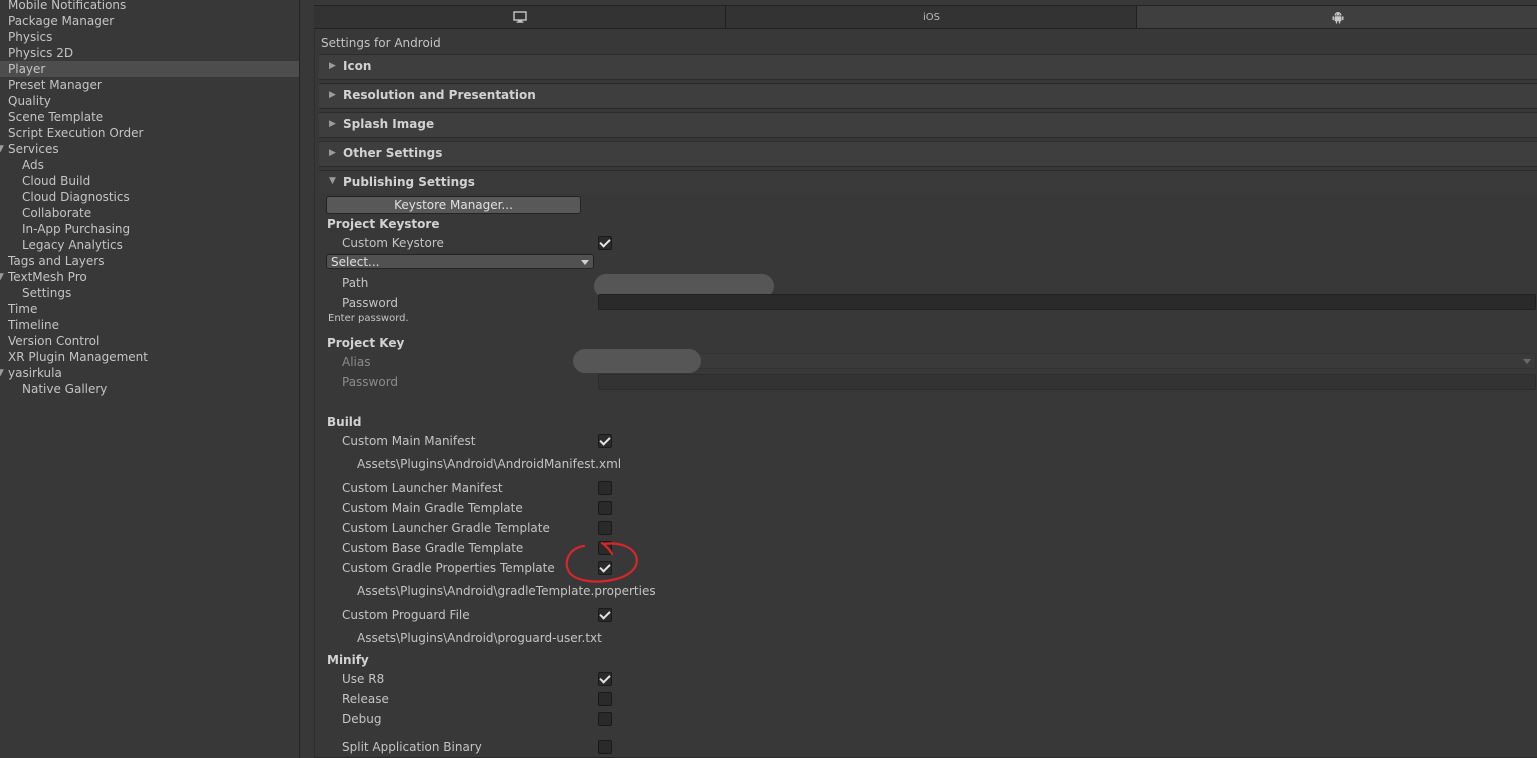  I want to click on custom-main-manifest-label: Custom Main Manifest, so click(409, 441).